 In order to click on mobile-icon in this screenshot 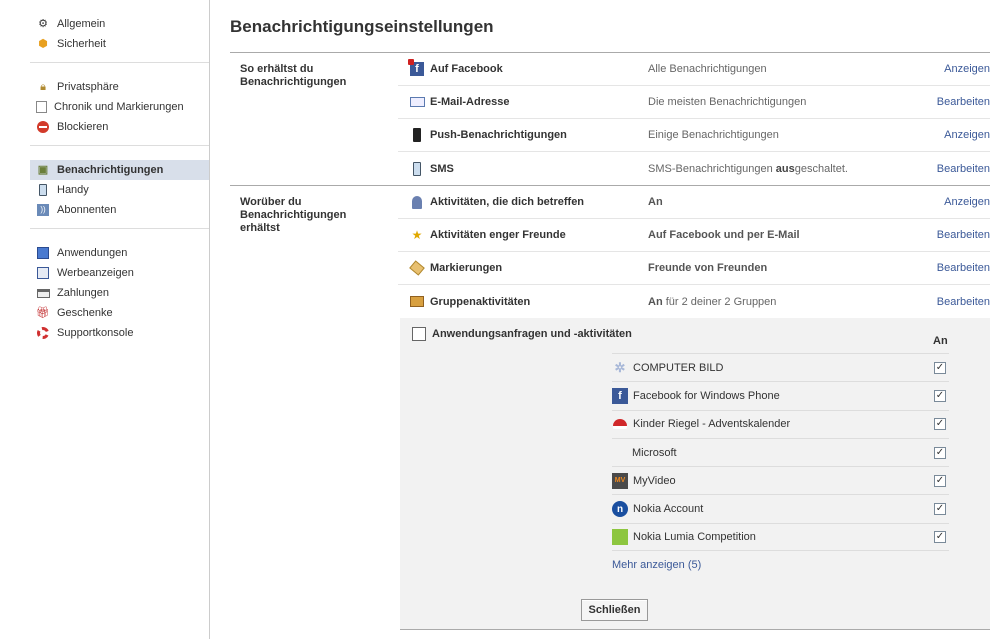, I will do `click(417, 135)`.